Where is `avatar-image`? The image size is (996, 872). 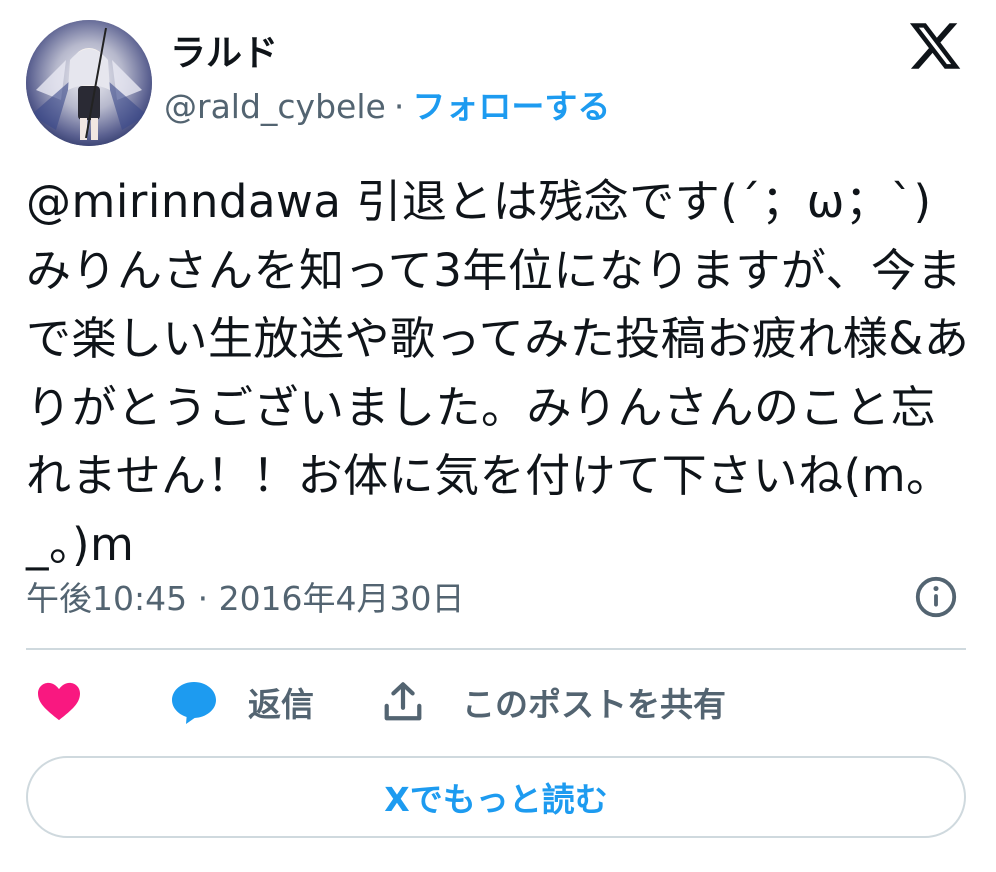 avatar-image is located at coordinates (89, 83).